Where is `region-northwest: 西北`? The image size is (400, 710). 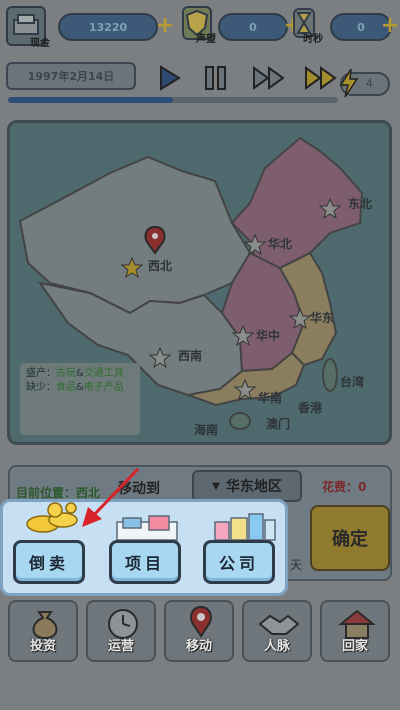 region-northwest: 西北 is located at coordinates (160, 265).